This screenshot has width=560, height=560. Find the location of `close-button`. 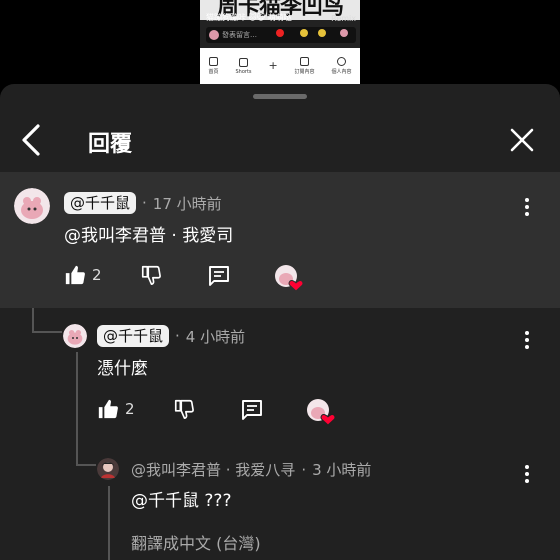

close-button is located at coordinates (522, 140).